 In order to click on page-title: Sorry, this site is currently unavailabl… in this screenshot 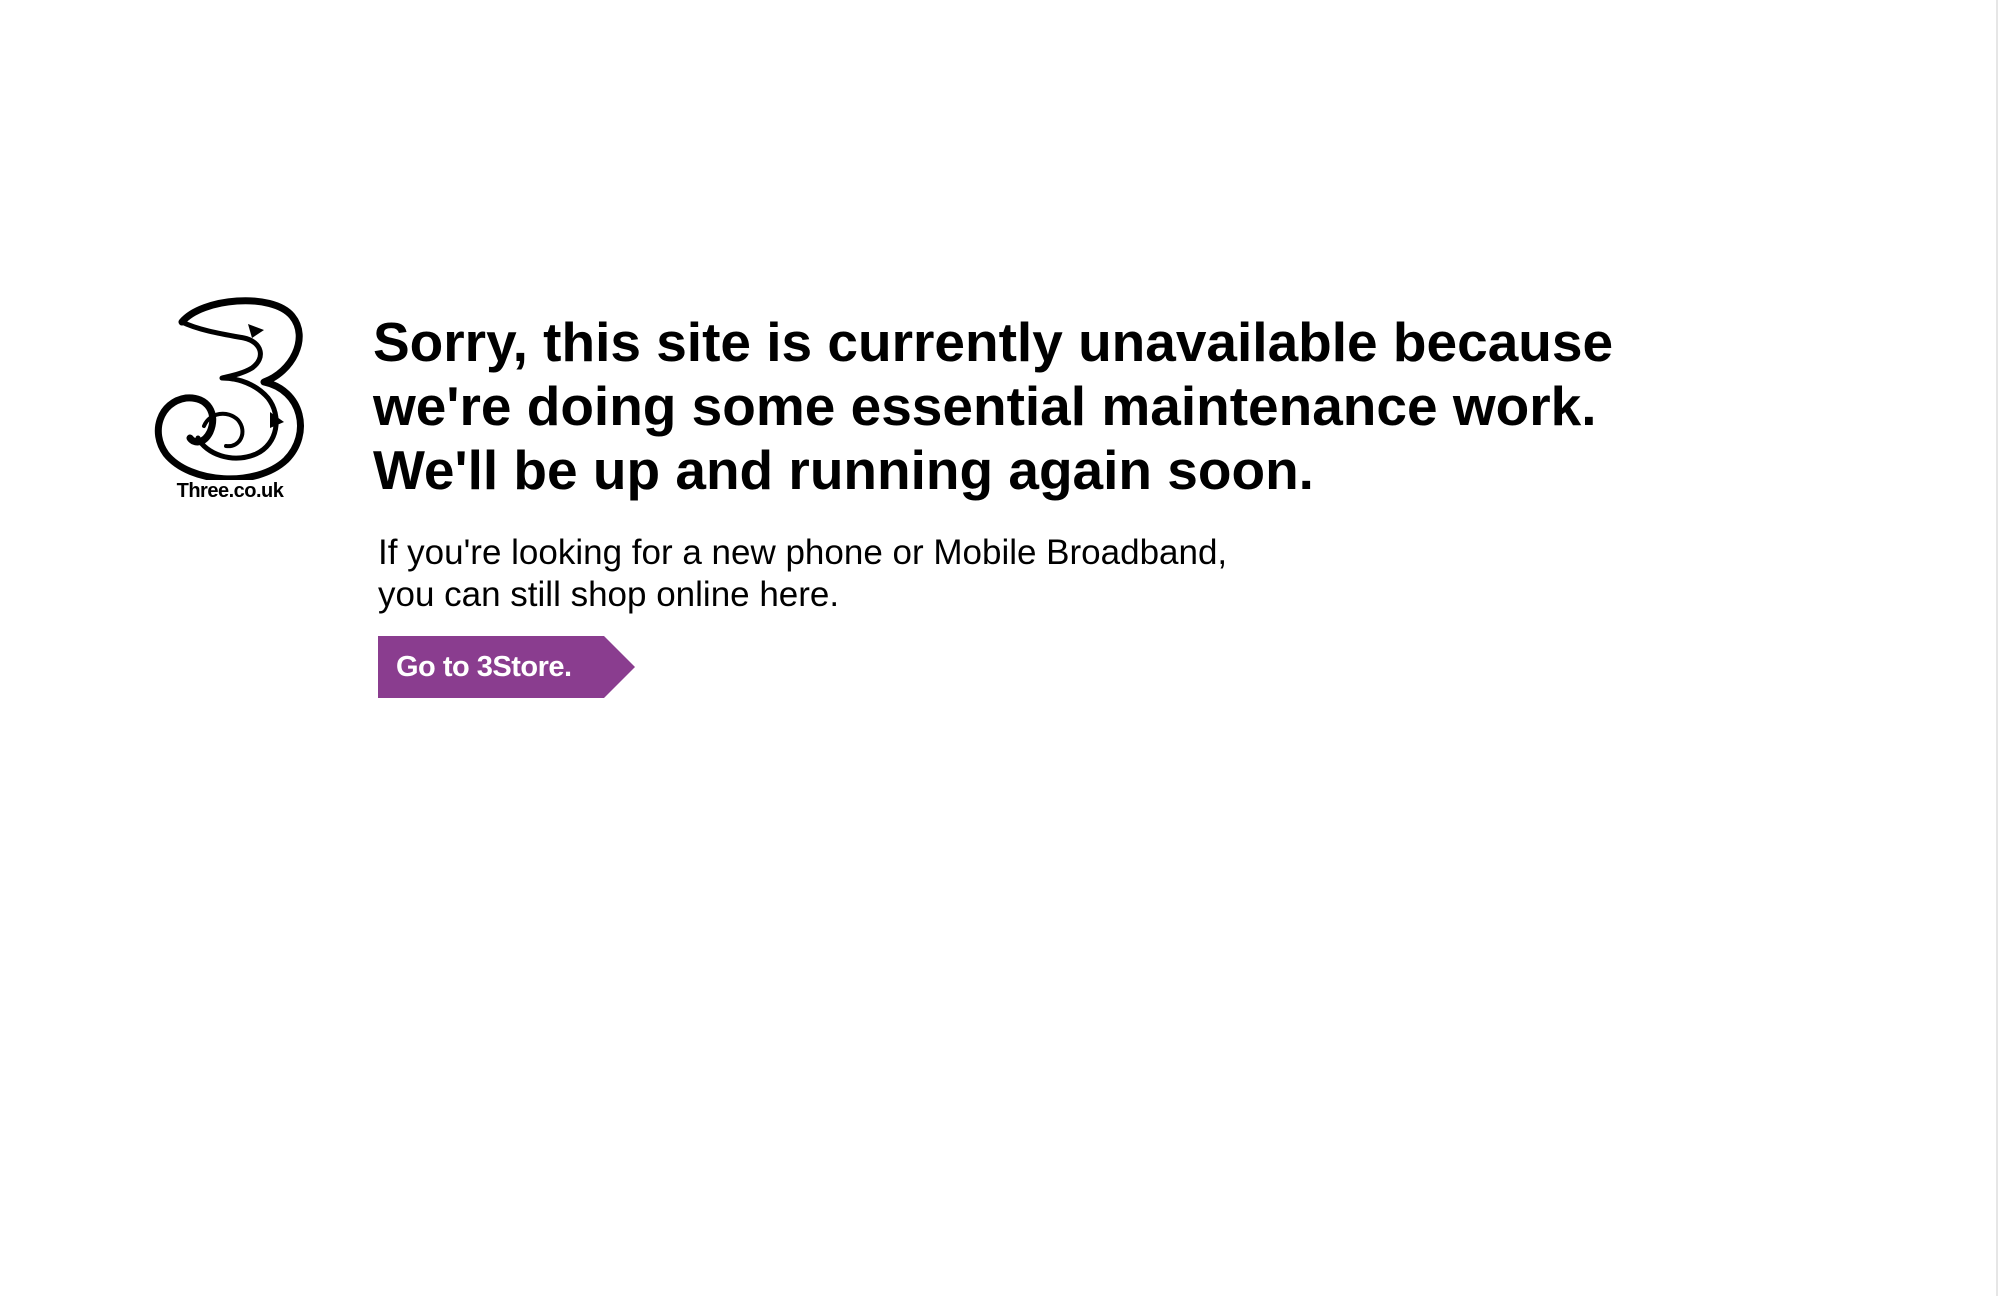, I will do `click(1023, 406)`.